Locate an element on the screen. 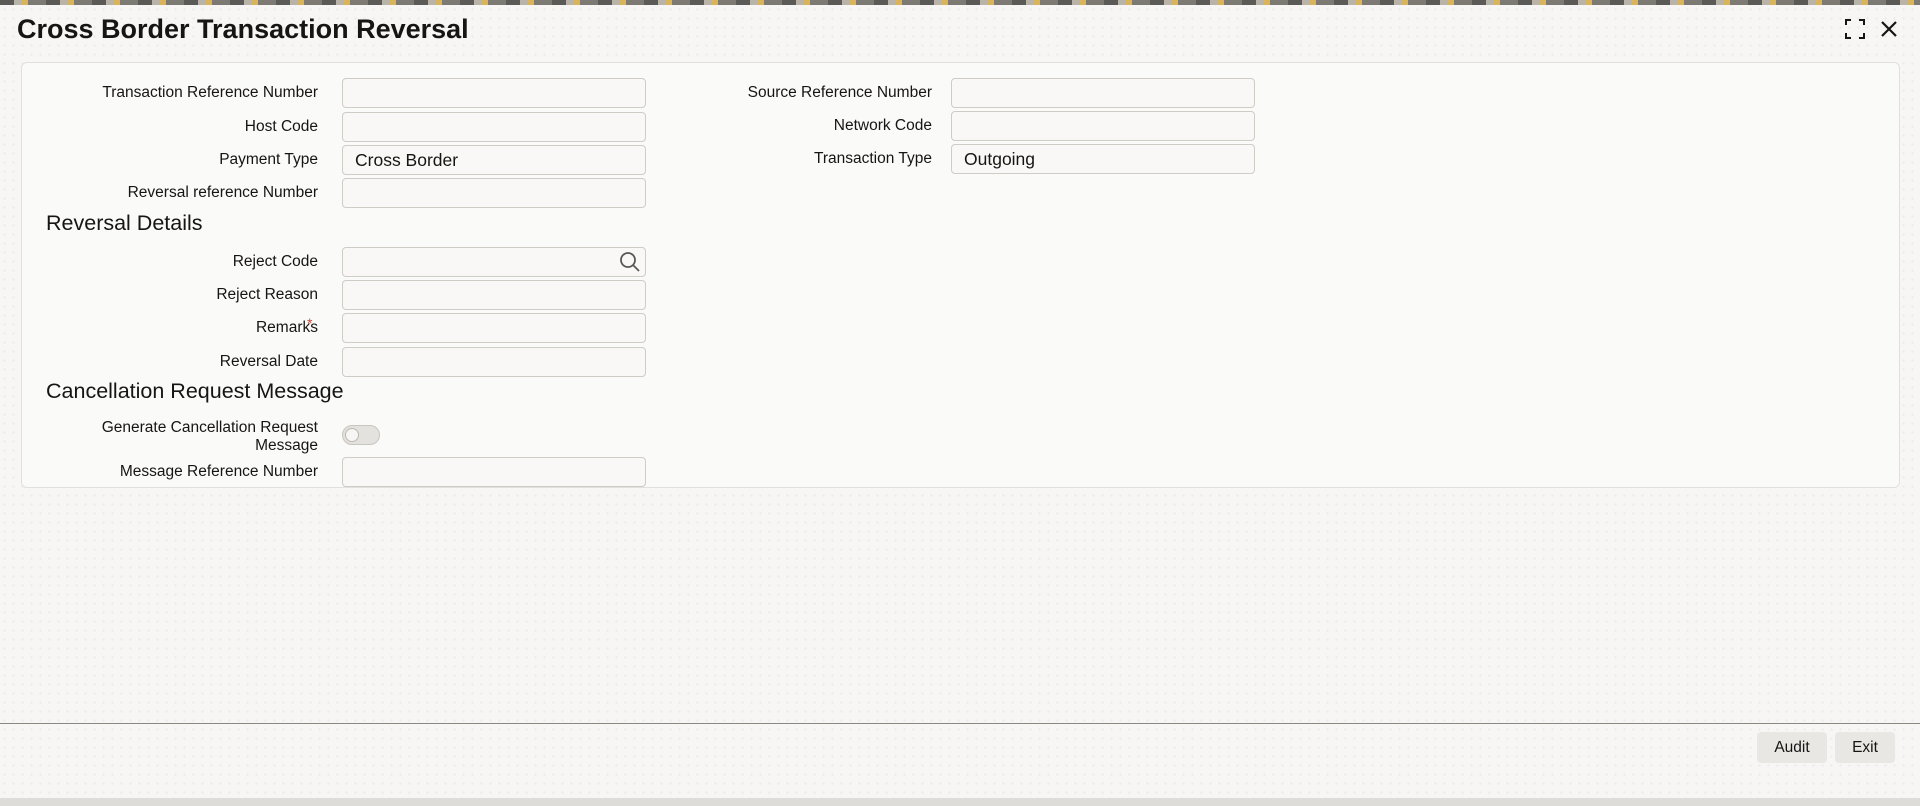 The height and width of the screenshot is (806, 1920). cancellation-request-heading: Cancellation Request Message is located at coordinates (195, 391).